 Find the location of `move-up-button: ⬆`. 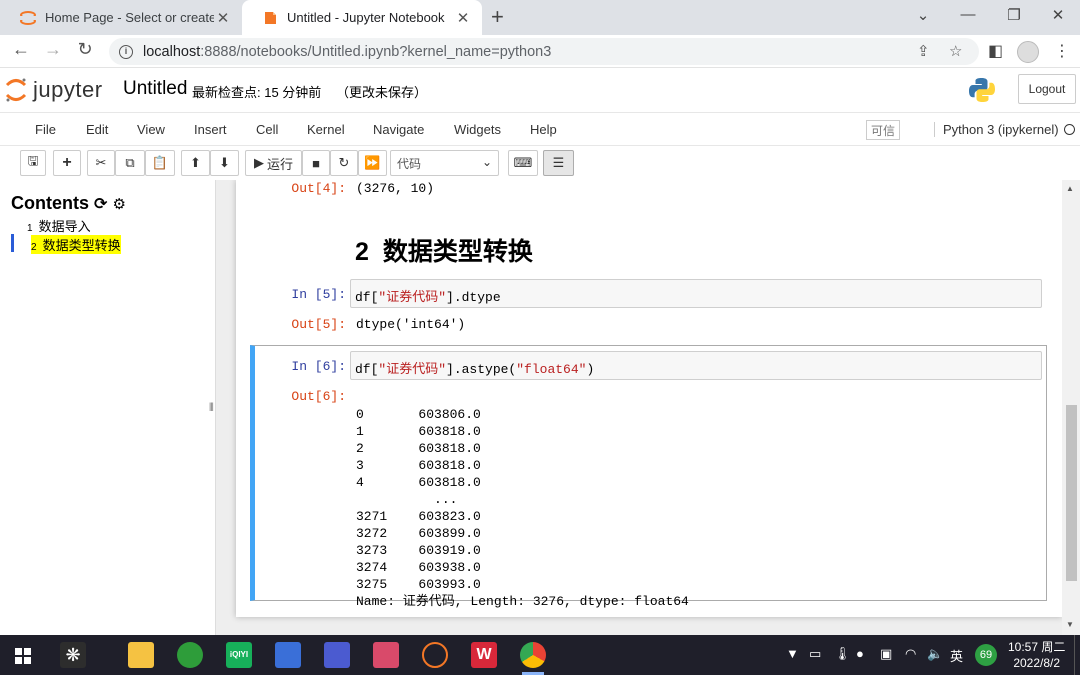

move-up-button: ⬆ is located at coordinates (195, 163).